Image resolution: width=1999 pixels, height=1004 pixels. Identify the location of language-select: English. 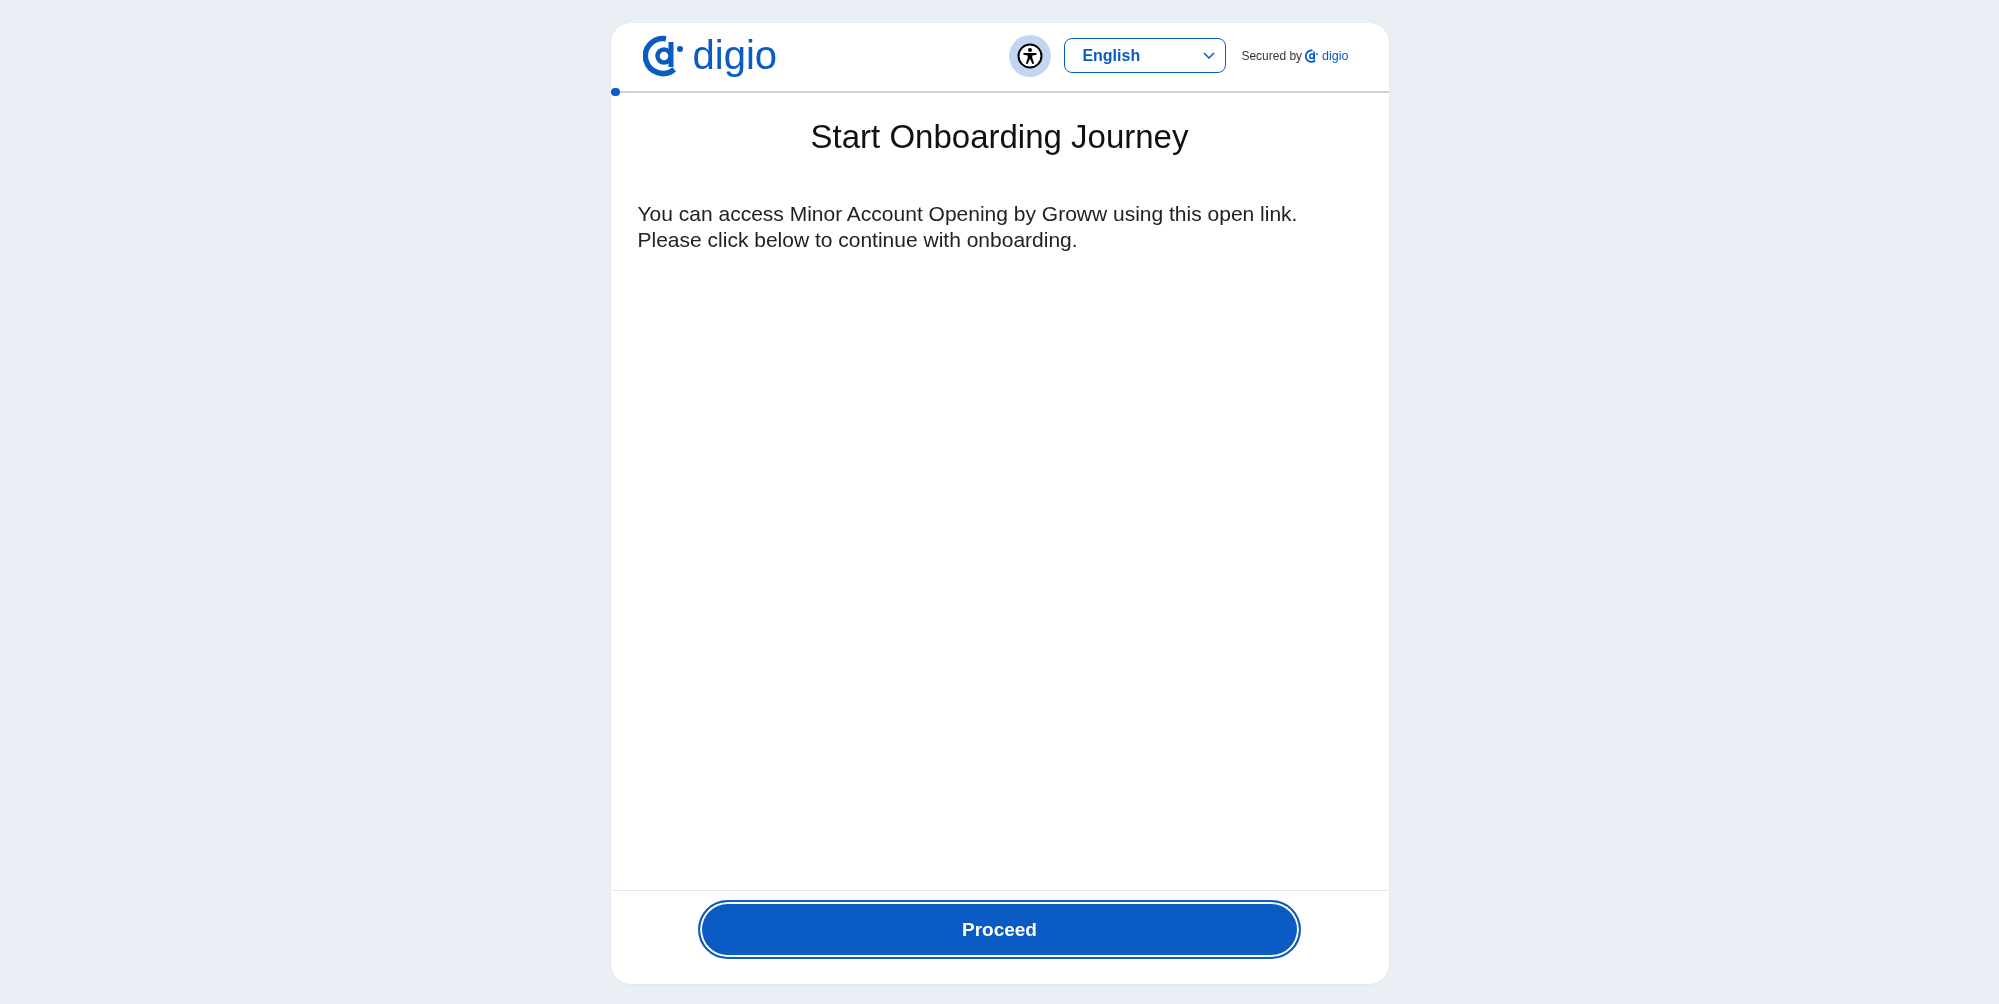
(1145, 55).